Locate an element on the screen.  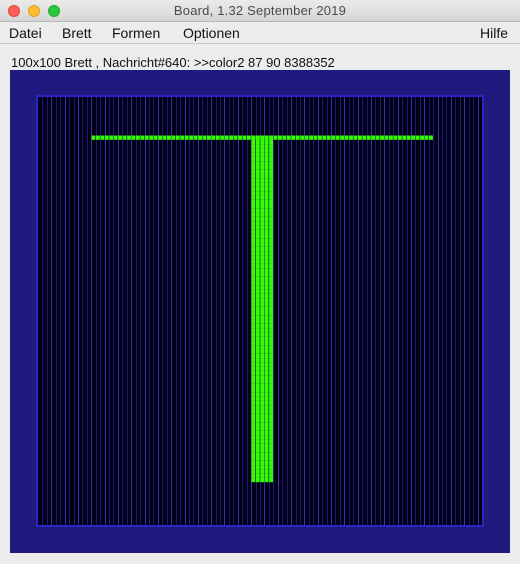
menu-formen: Formen is located at coordinates (136, 33).